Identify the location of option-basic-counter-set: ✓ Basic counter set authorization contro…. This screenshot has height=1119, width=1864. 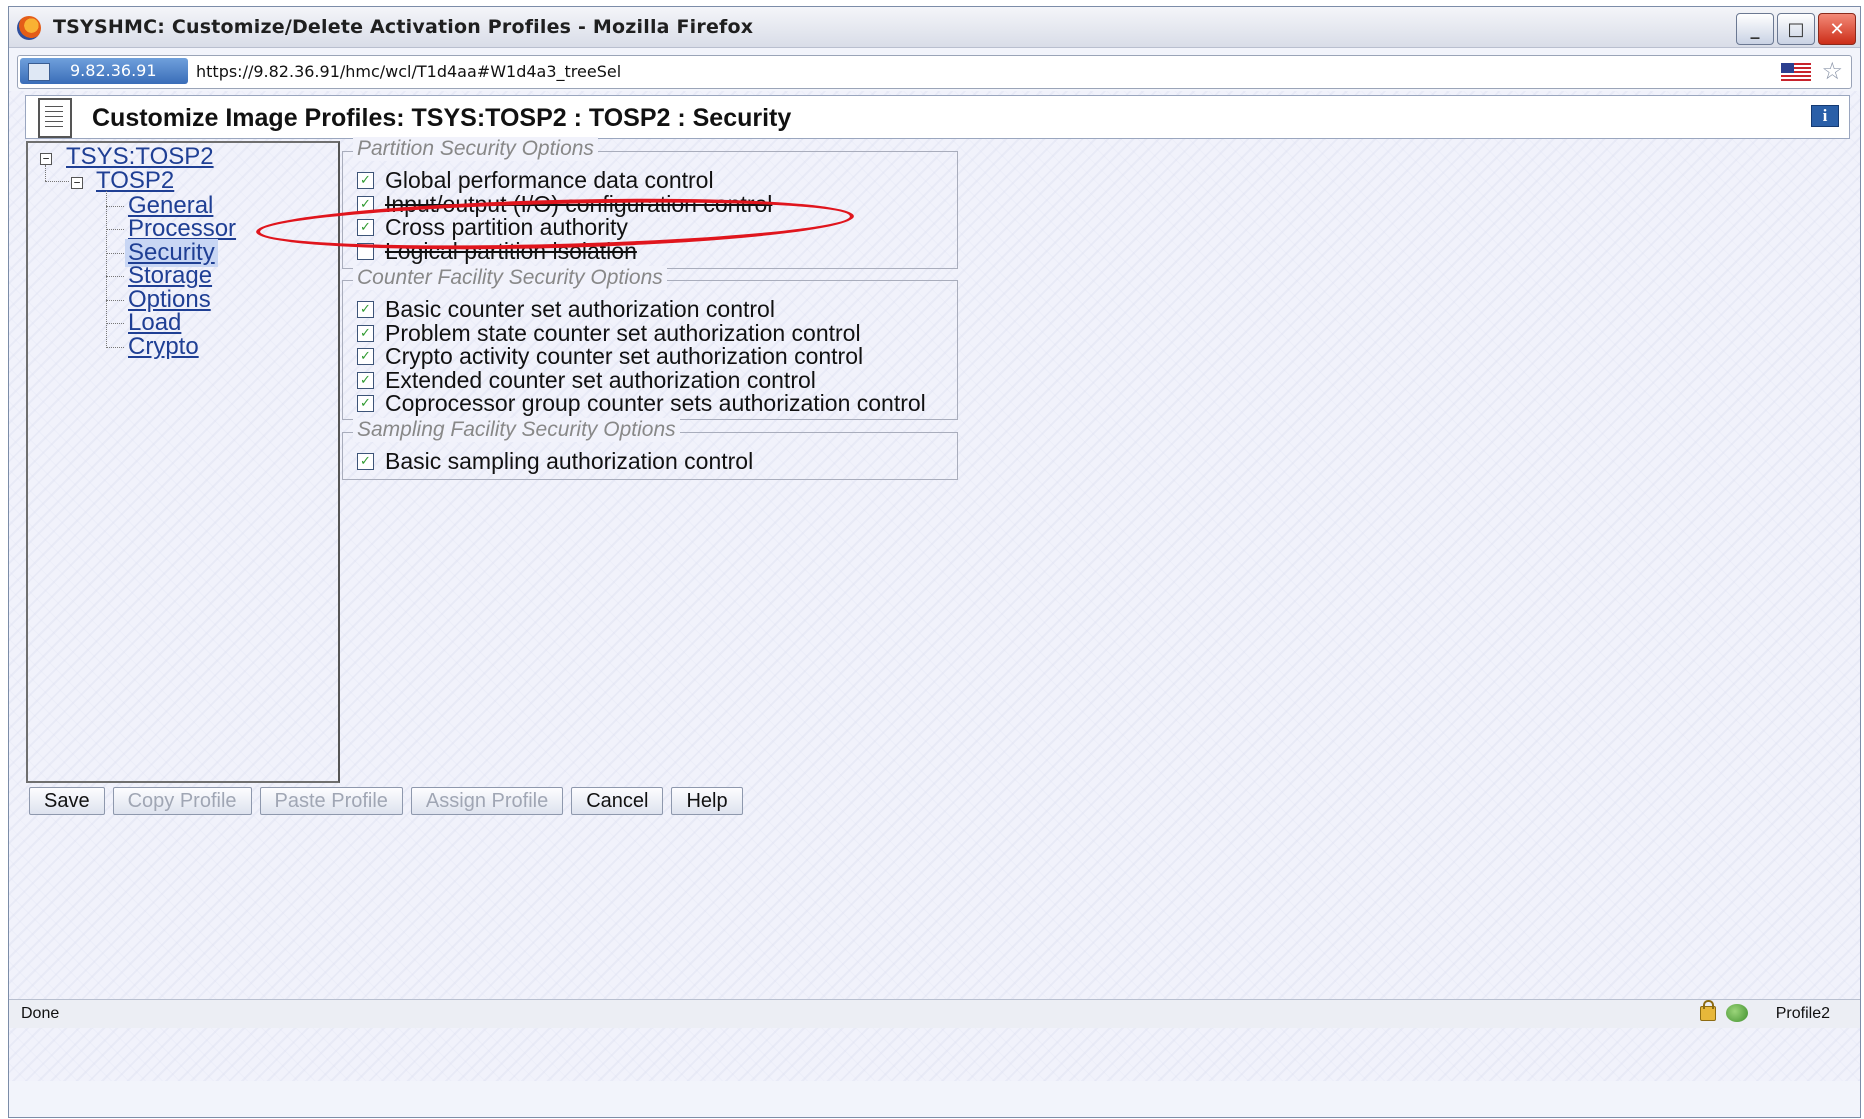
(566, 308).